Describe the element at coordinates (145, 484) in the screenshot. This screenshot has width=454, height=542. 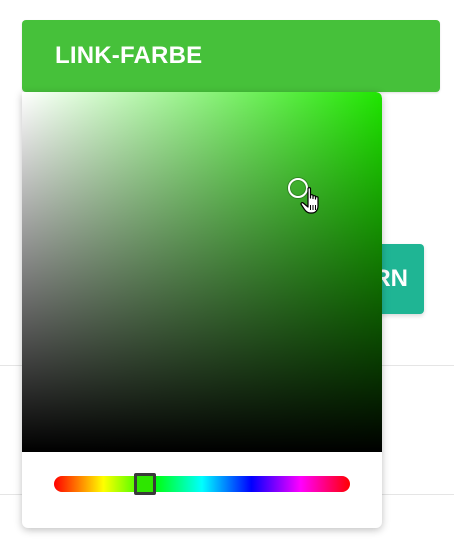
I see `hue-slider-handle` at that location.